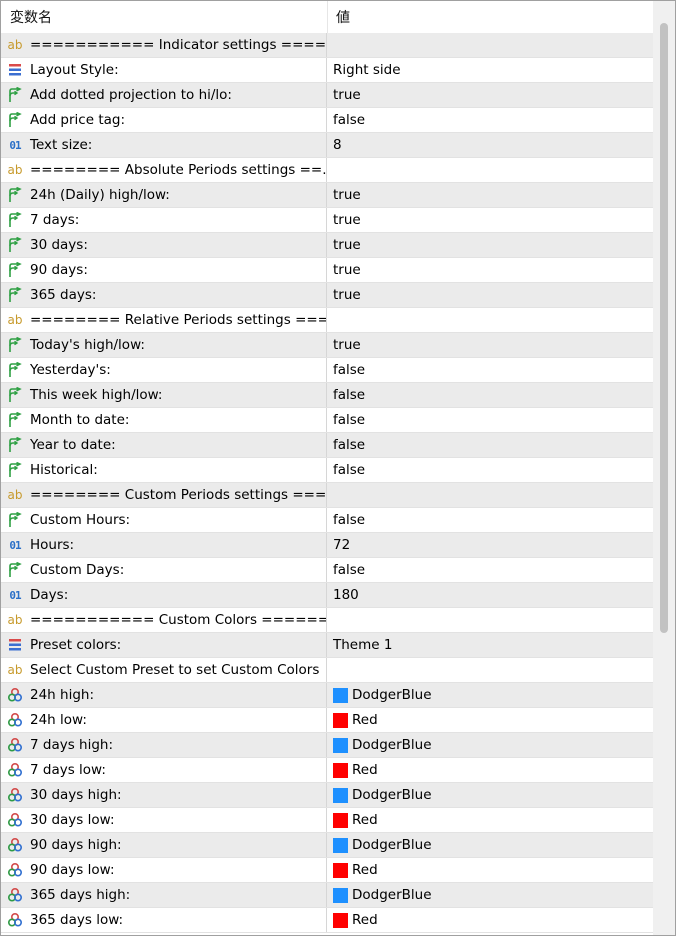 The width and height of the screenshot is (676, 936). What do you see at coordinates (164, 220) in the screenshot?
I see `variable-cell: 7 days:` at bounding box center [164, 220].